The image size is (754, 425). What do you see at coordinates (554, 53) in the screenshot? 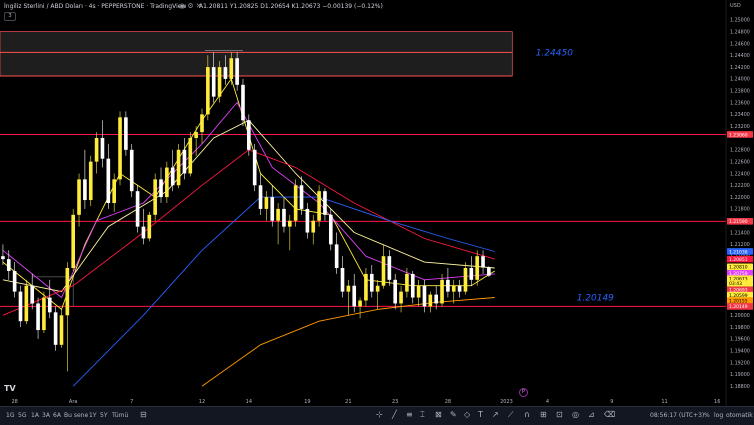
I see `price-annotation-0: 1.24450` at bounding box center [554, 53].